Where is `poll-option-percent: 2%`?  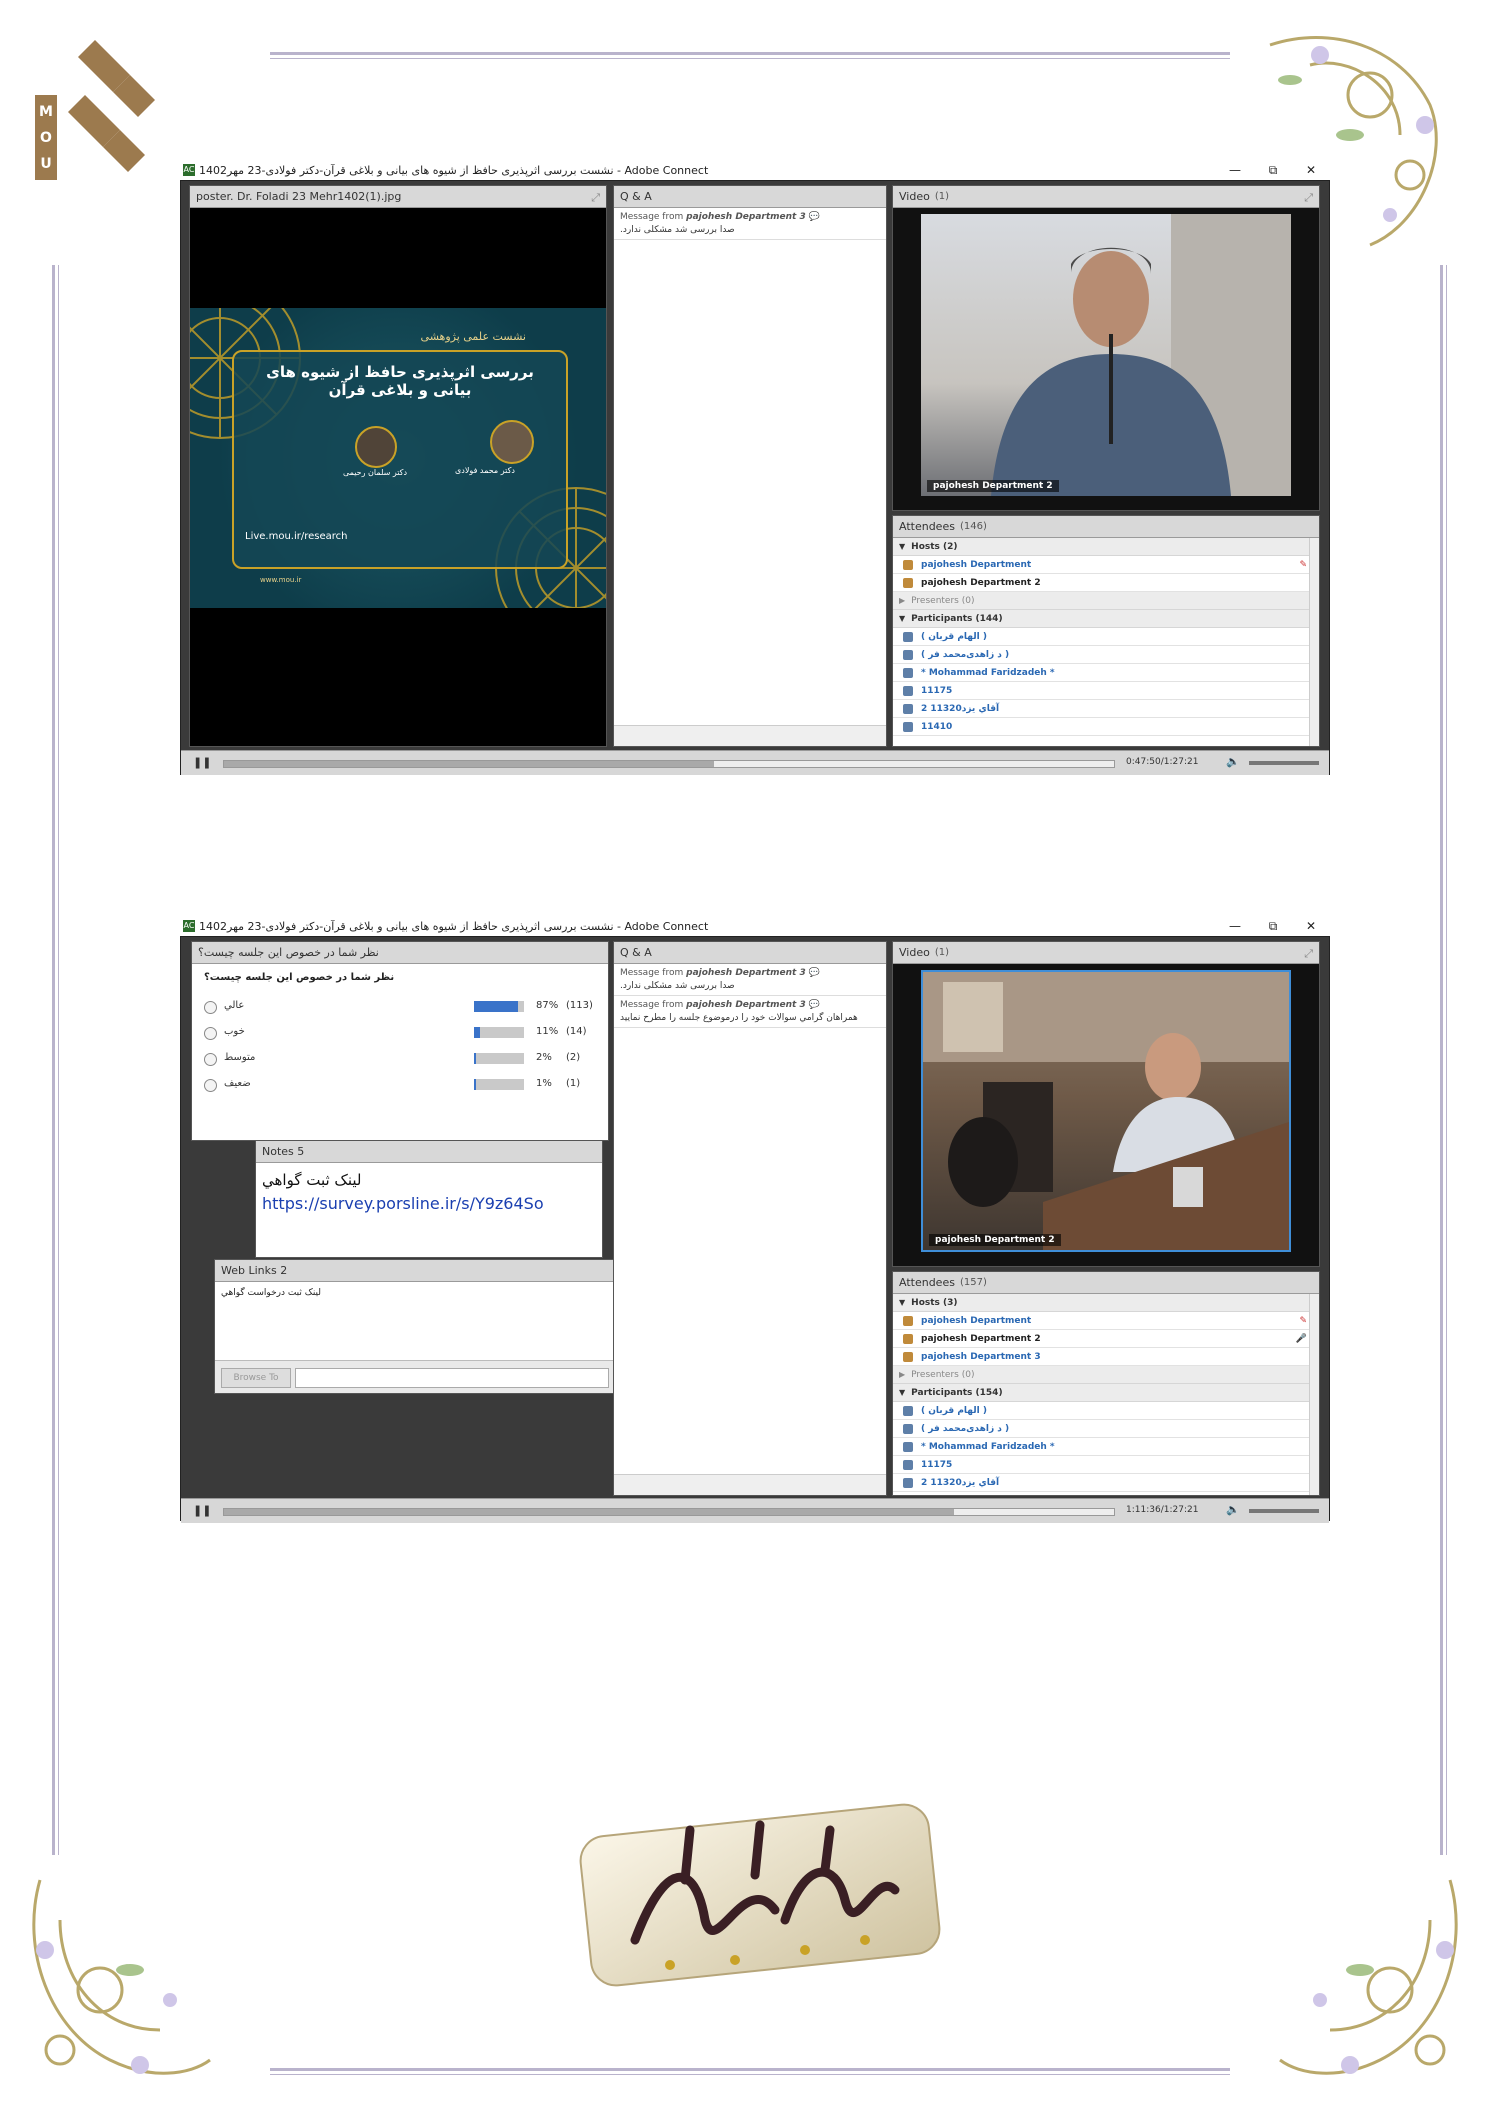 poll-option-percent: 2% is located at coordinates (544, 1057).